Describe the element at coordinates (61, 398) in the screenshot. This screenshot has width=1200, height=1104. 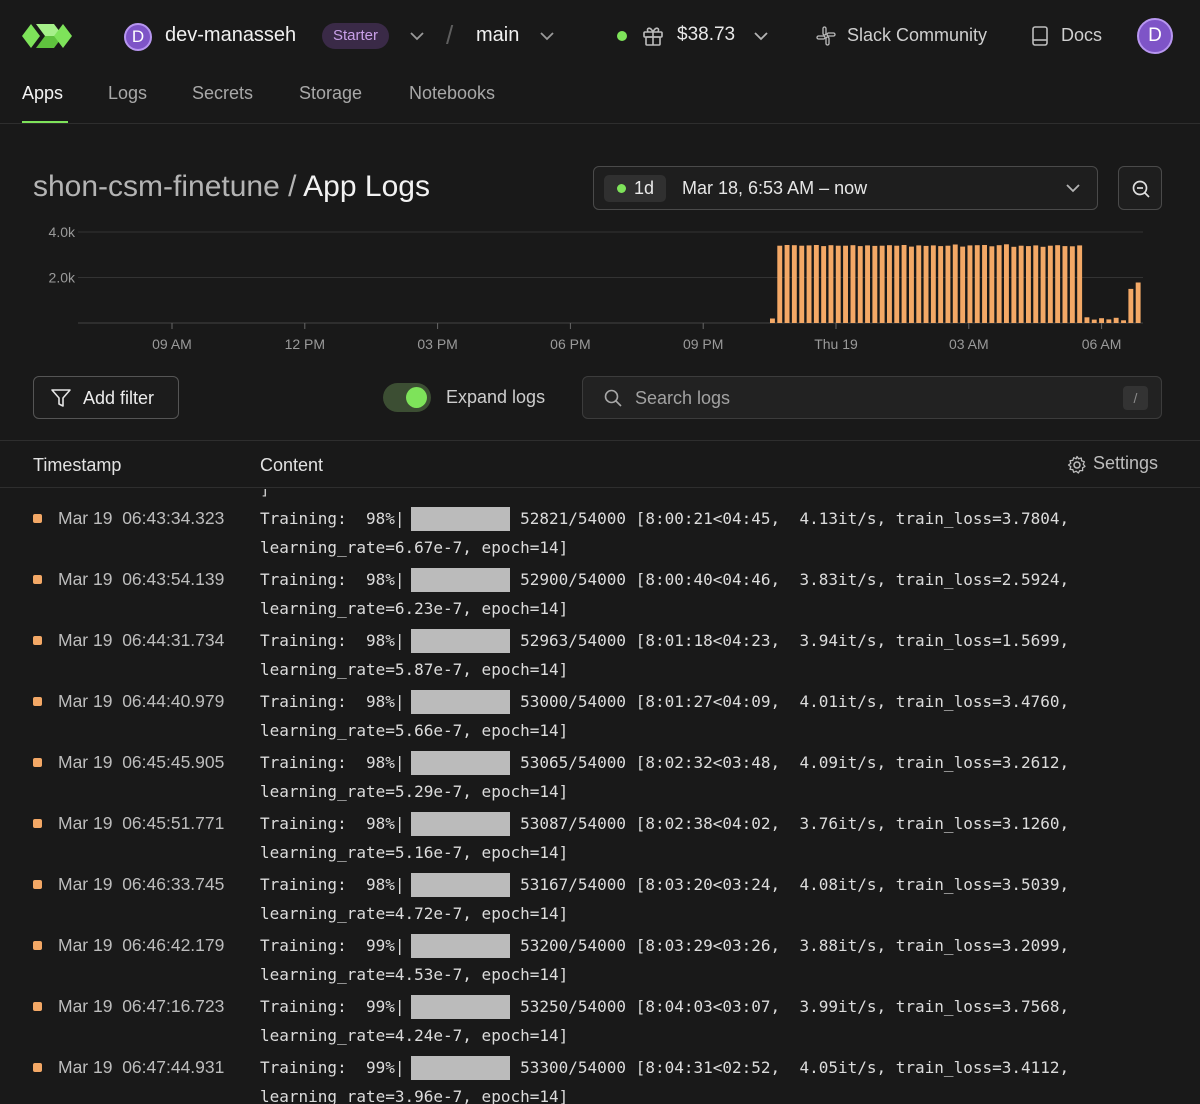
I see `filter-icon` at that location.